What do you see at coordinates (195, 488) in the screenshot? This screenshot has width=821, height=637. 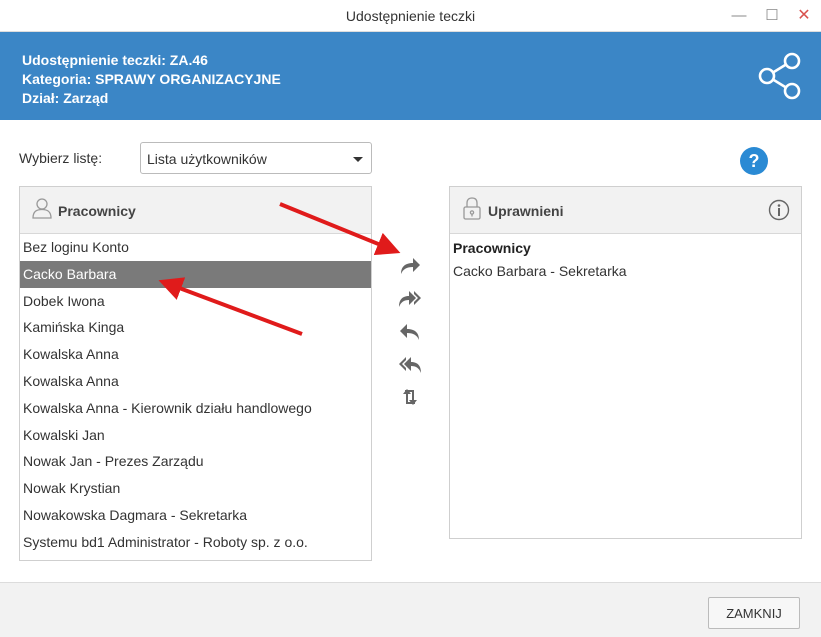 I see `list-item: Nowak Krystian` at bounding box center [195, 488].